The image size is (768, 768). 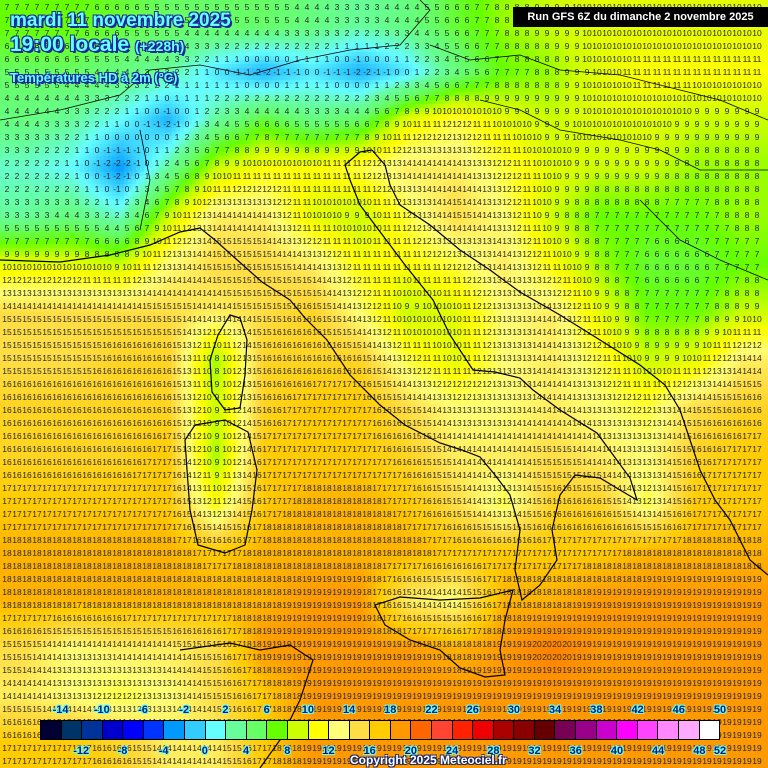 What do you see at coordinates (205, 751) in the screenshot?
I see `legend-bottom-label: 0` at bounding box center [205, 751].